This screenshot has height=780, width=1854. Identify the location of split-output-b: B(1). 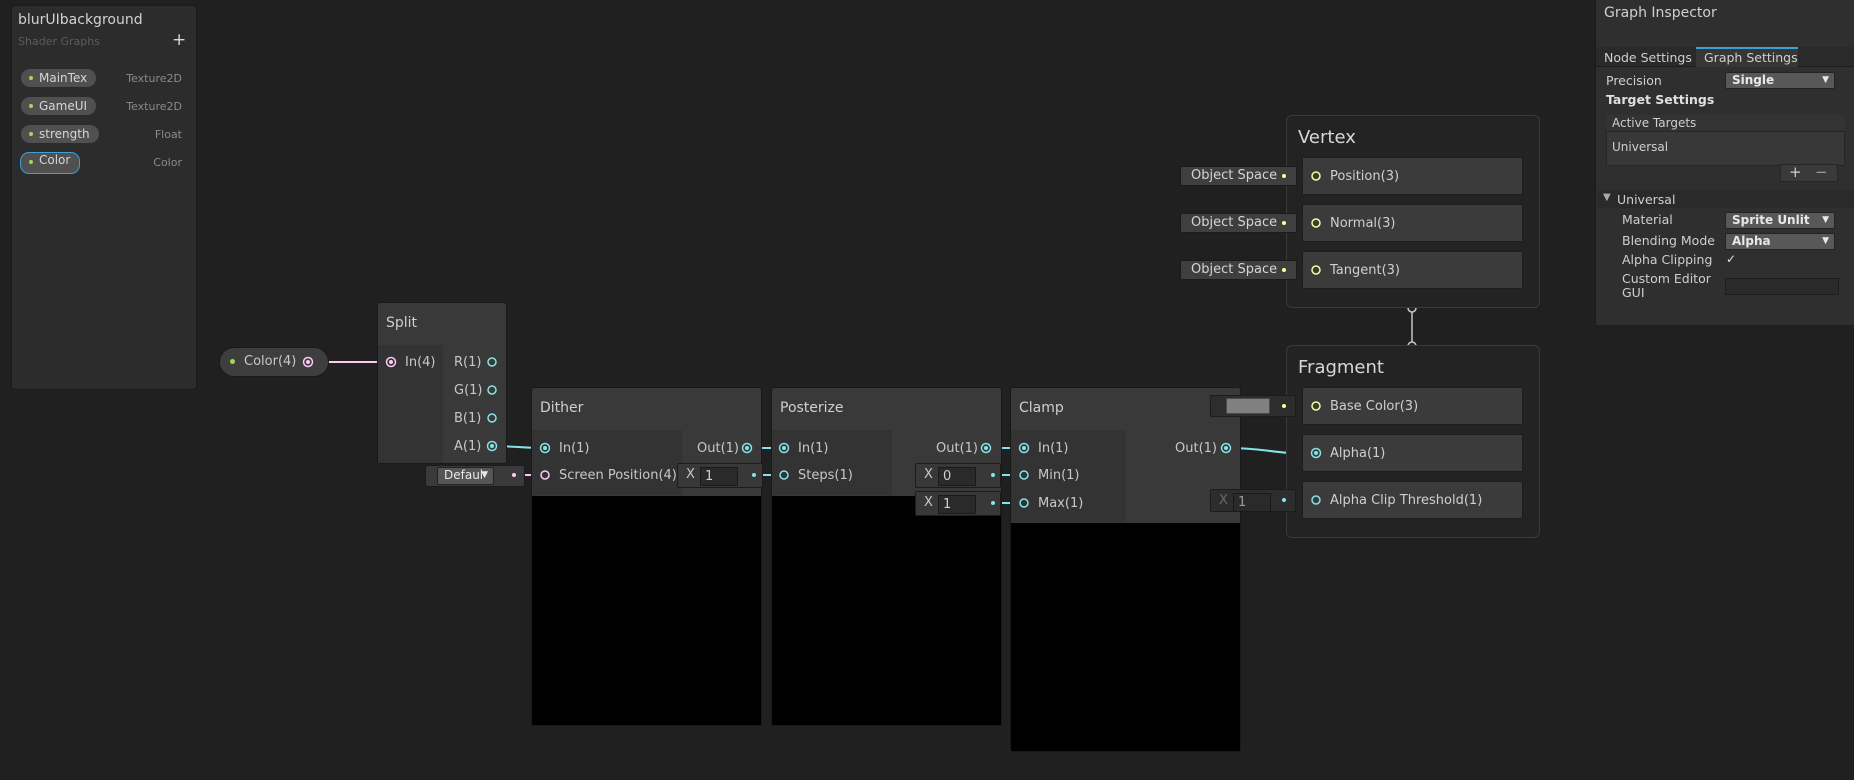
(468, 418).